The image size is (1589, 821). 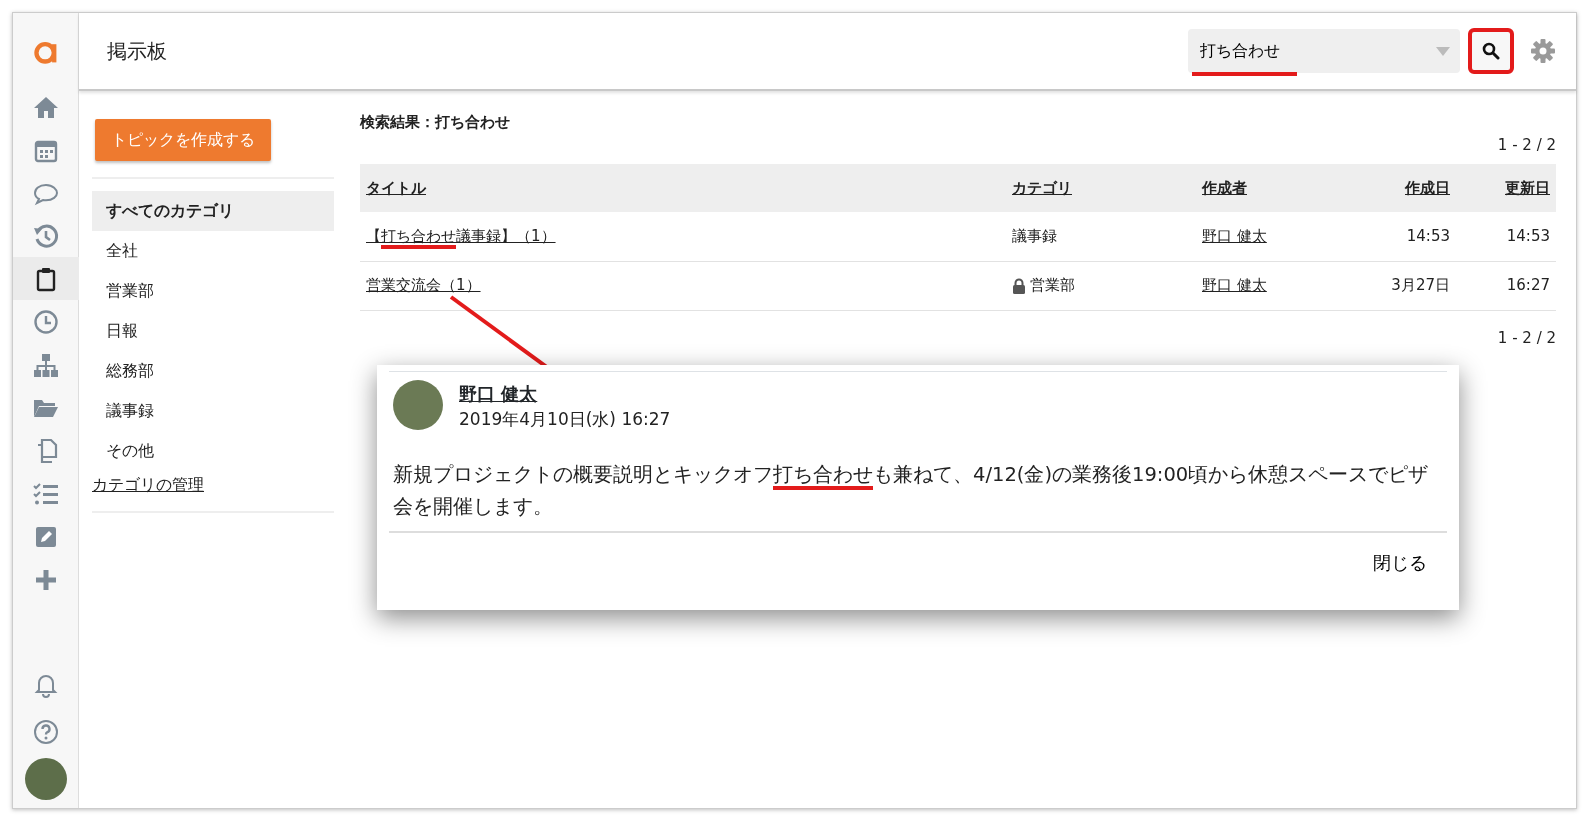 What do you see at coordinates (213, 411) in the screenshot?
I see `category-item: 議事録` at bounding box center [213, 411].